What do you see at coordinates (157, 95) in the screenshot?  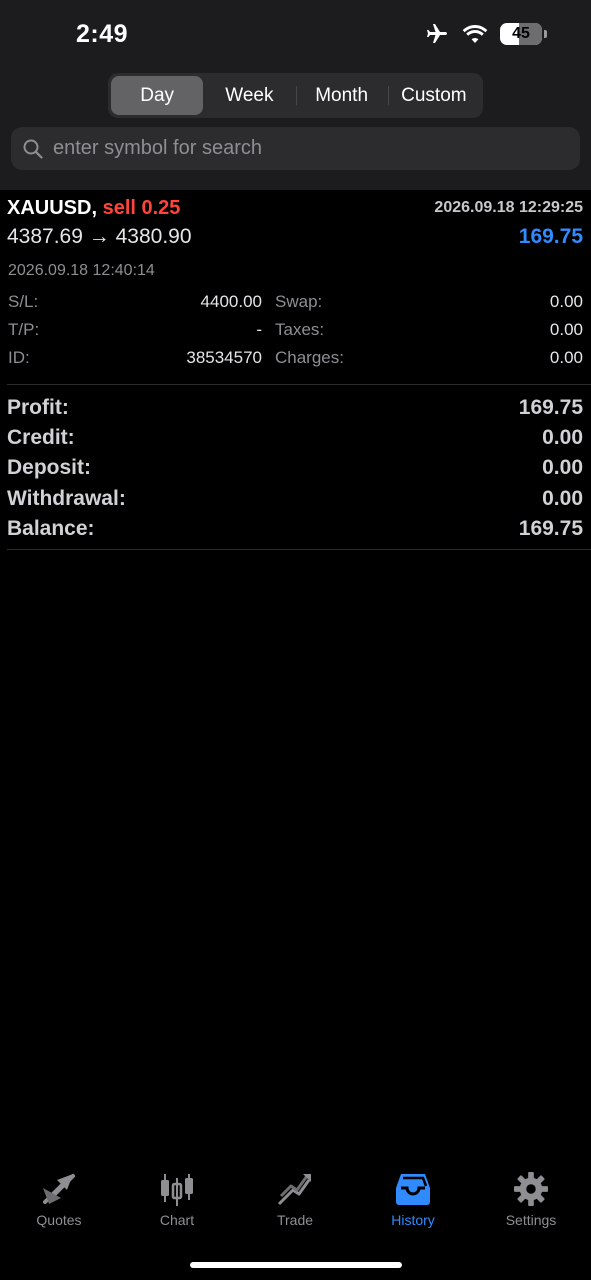 I see `tab-day: Day` at bounding box center [157, 95].